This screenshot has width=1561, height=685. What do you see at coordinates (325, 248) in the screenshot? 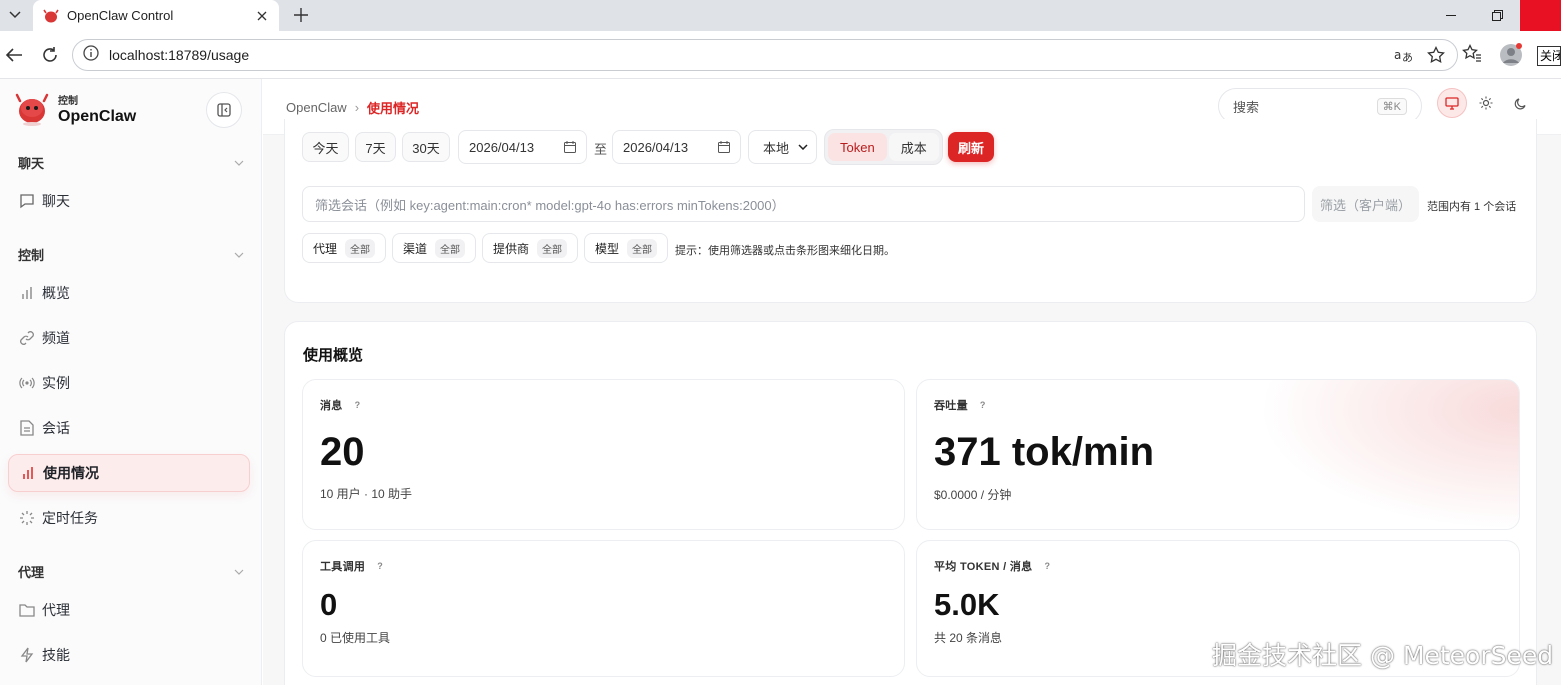
I see `dimension-label: 代理` at bounding box center [325, 248].